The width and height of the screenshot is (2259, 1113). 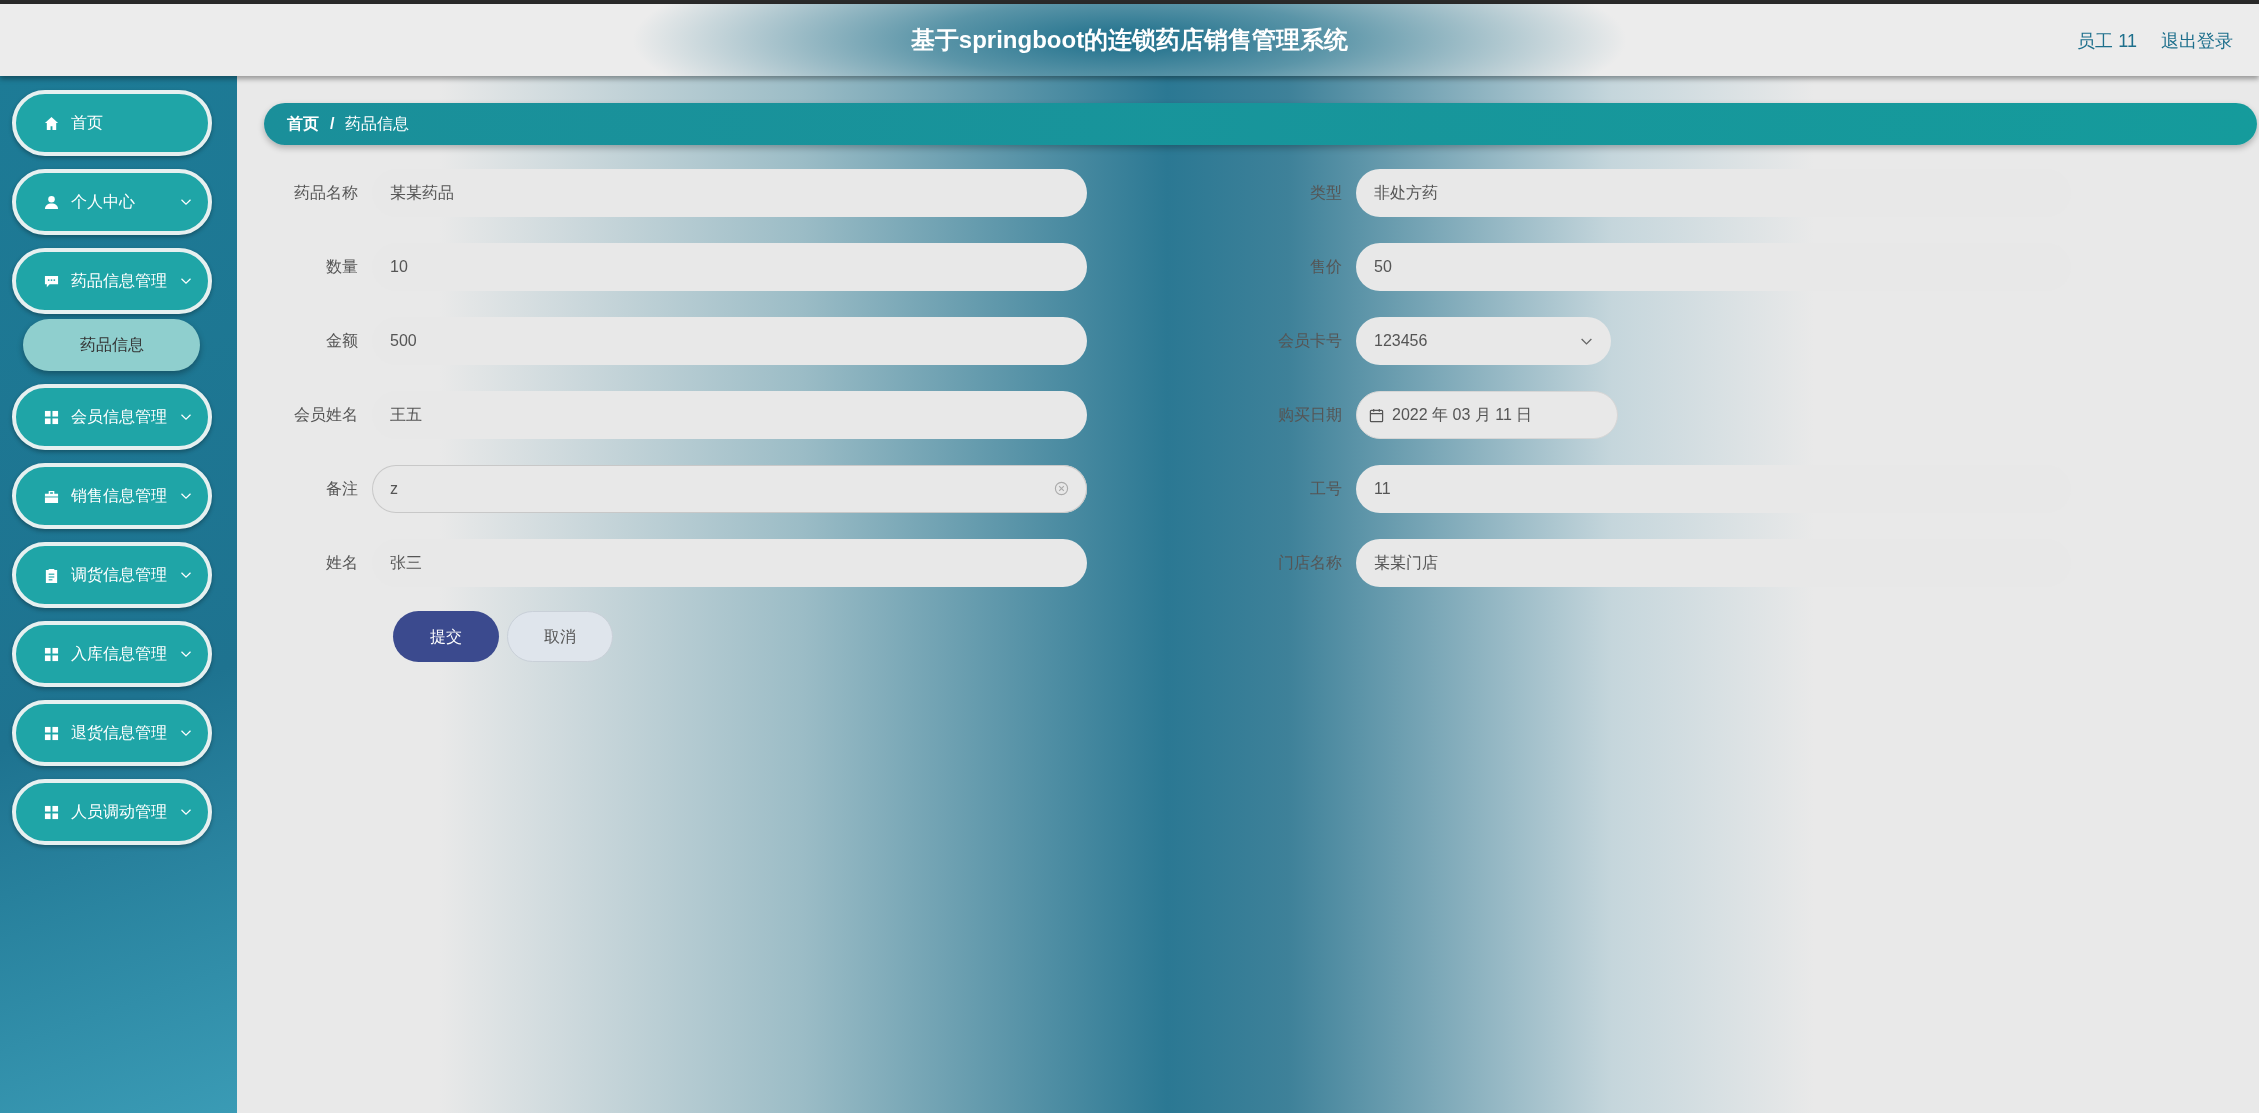 I want to click on field-label: 会员卡号, so click(x=1310, y=341).